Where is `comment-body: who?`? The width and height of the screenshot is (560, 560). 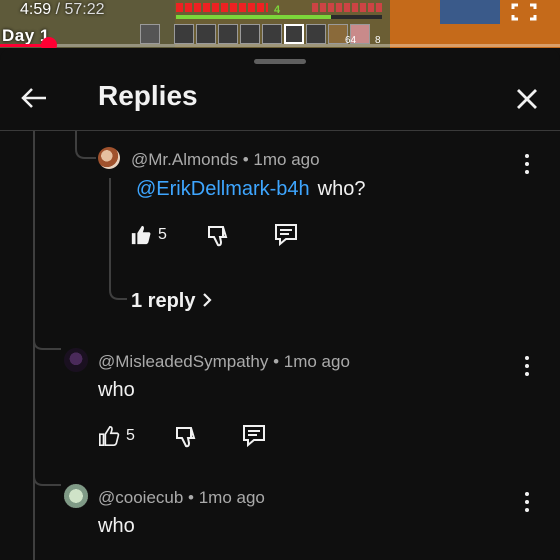 comment-body: who? is located at coordinates (341, 189).